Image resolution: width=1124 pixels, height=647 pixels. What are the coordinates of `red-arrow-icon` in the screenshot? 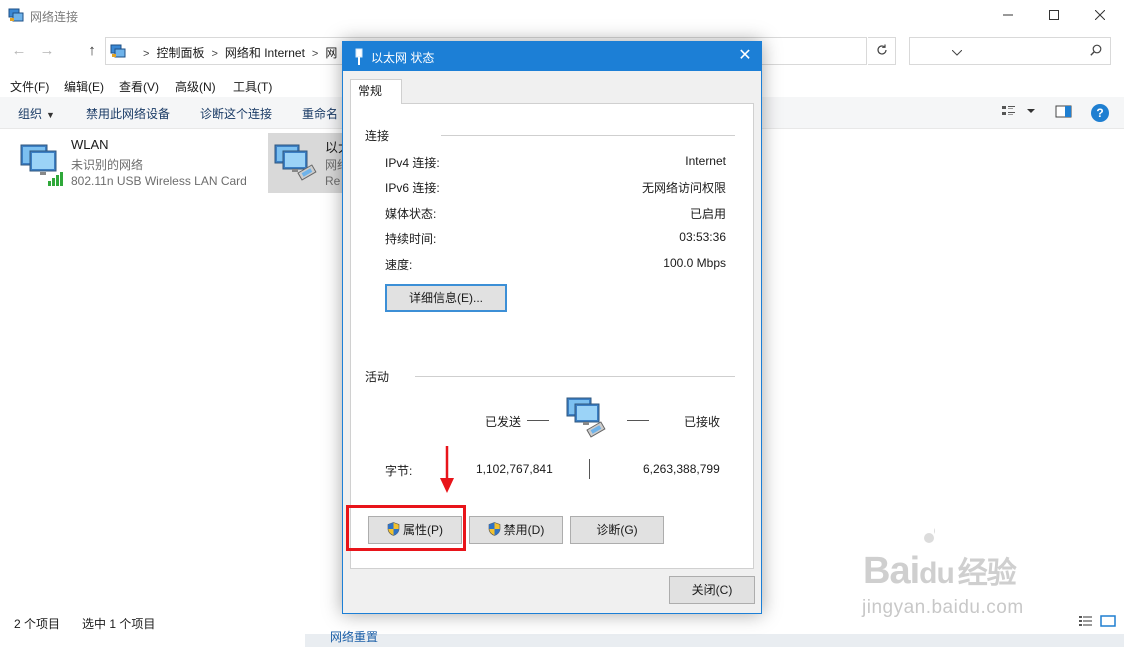 It's located at (447, 471).